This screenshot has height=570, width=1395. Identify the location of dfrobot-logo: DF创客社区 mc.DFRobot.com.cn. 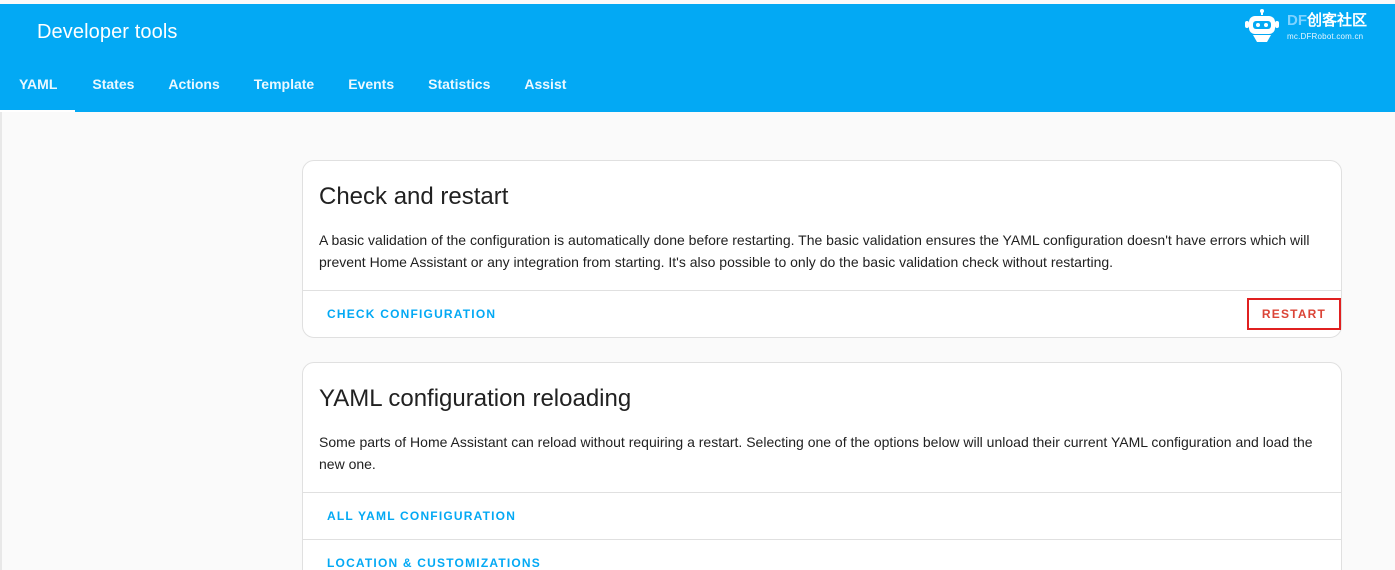
(1305, 27).